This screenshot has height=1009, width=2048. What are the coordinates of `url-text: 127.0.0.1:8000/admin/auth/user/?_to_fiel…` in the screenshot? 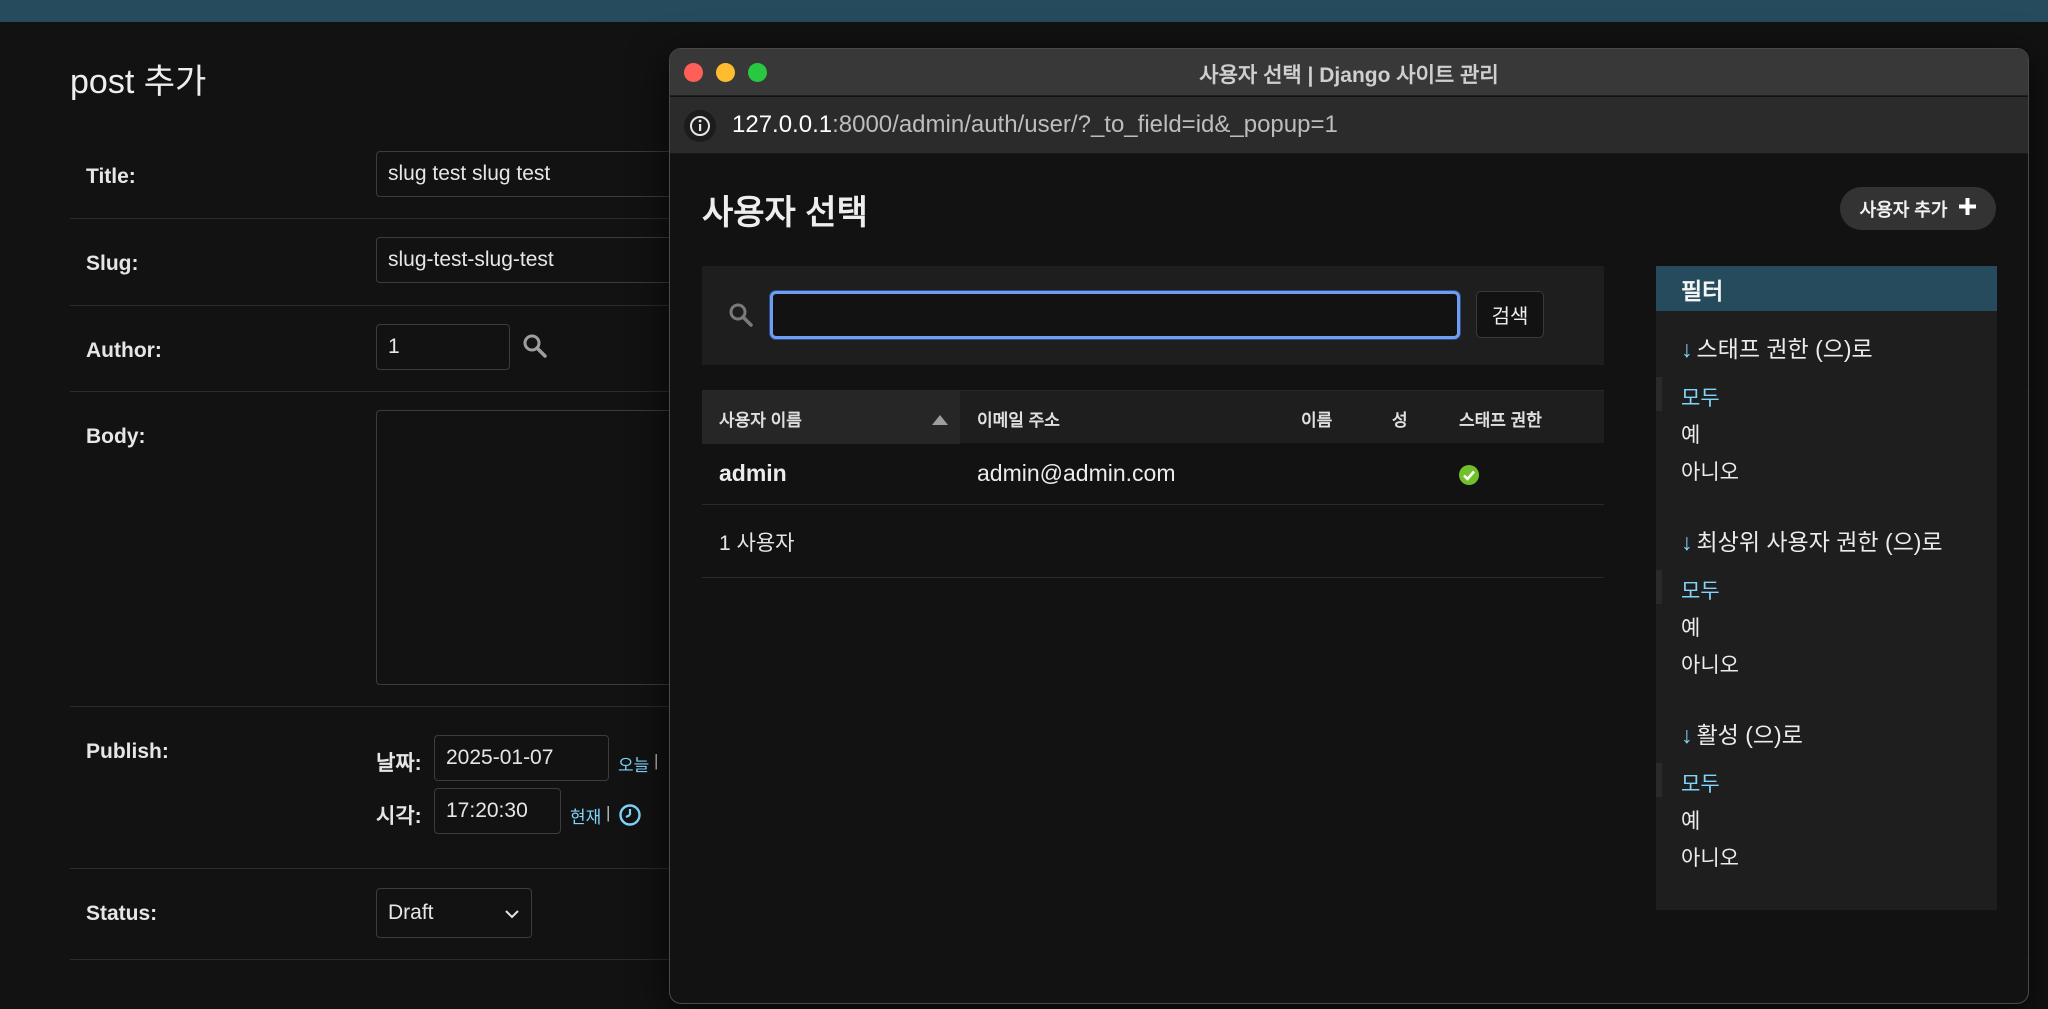 It's located at (1035, 125).